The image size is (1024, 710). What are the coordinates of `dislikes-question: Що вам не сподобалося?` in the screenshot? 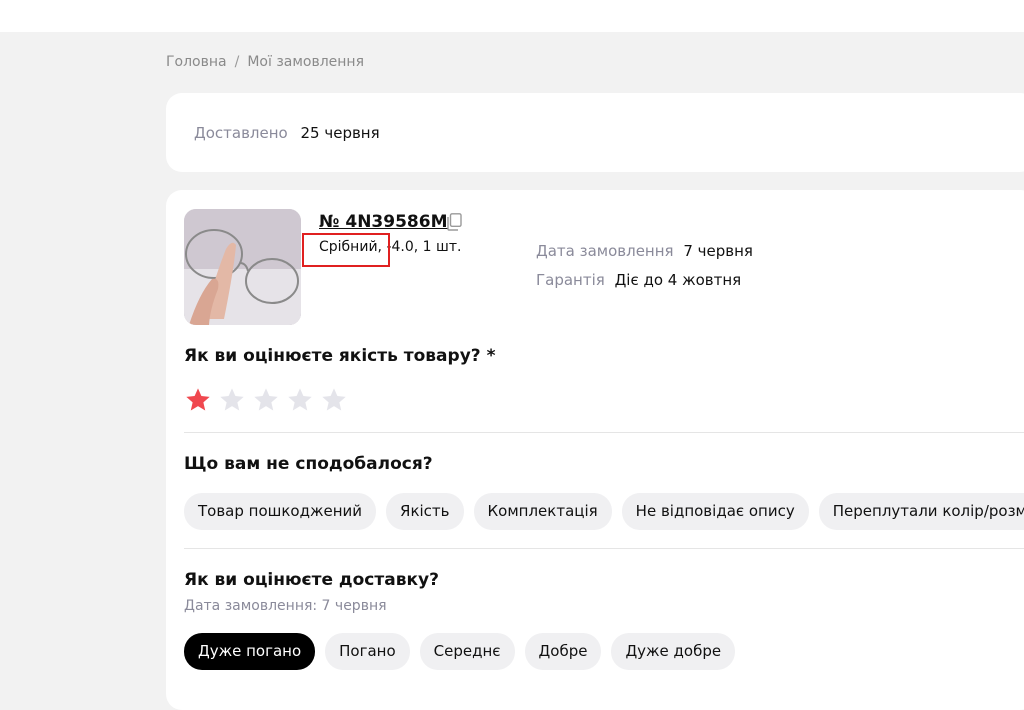 It's located at (308, 464).